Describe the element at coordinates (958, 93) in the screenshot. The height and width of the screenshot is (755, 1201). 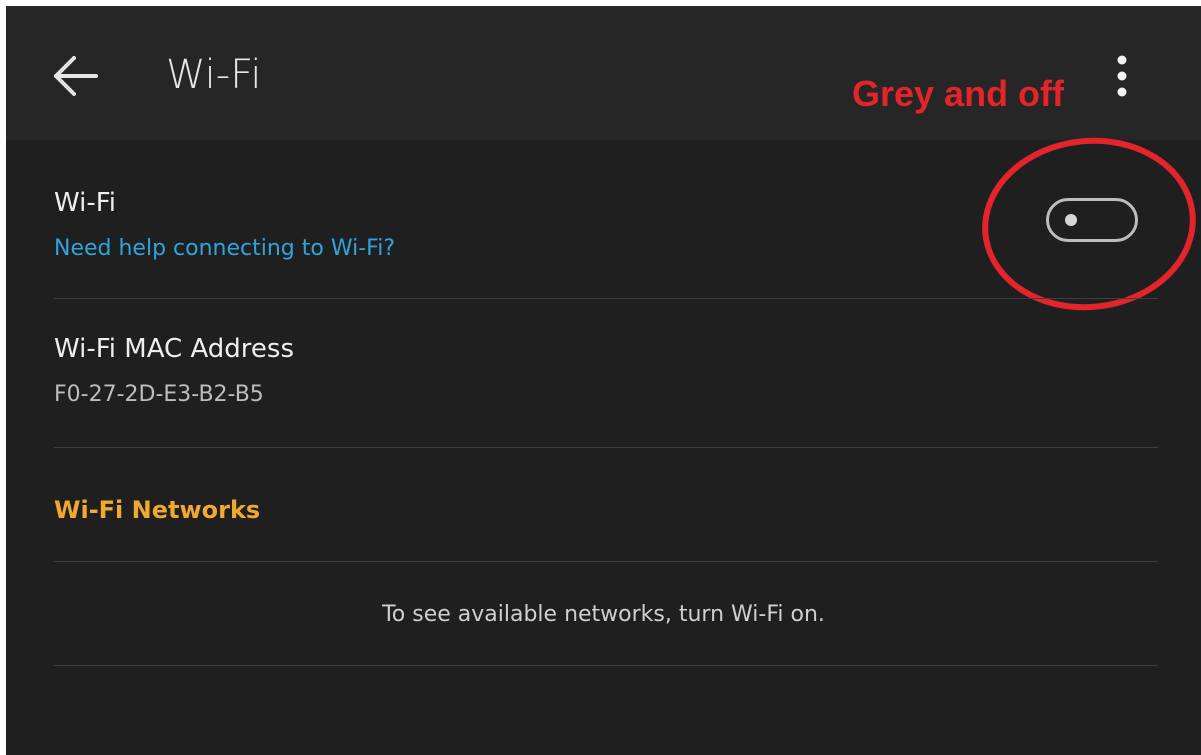
I see `annotation-label: Grey and off` at that location.